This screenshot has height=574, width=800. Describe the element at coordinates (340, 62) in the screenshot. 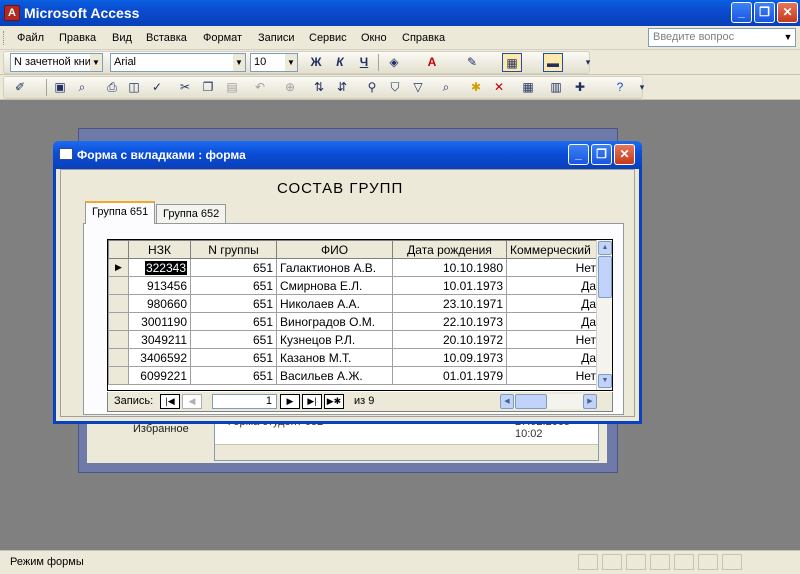

I see `italic-button: К` at that location.